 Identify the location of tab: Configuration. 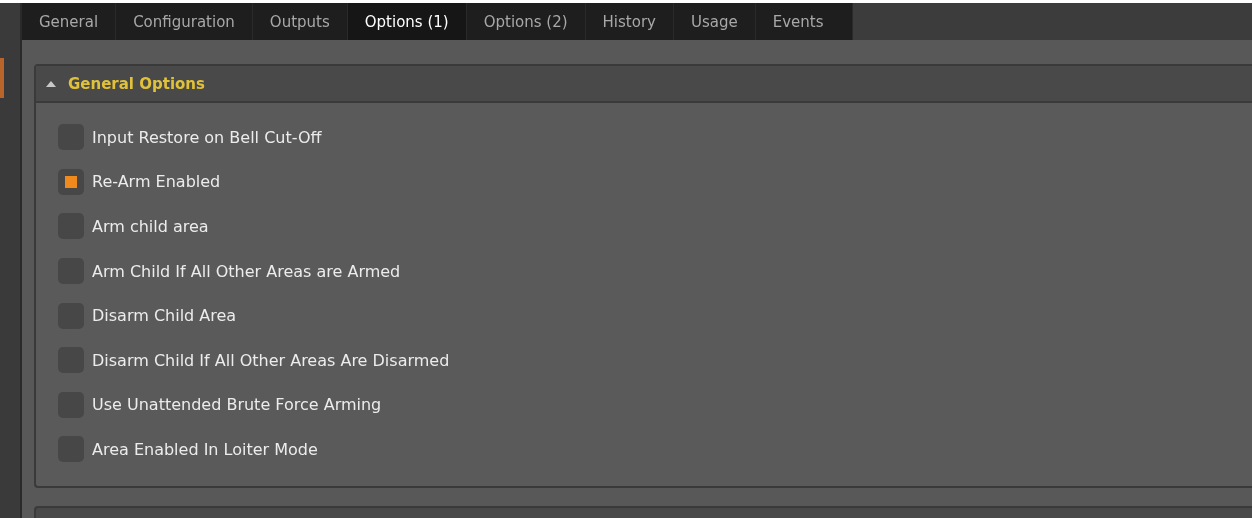
(184, 21).